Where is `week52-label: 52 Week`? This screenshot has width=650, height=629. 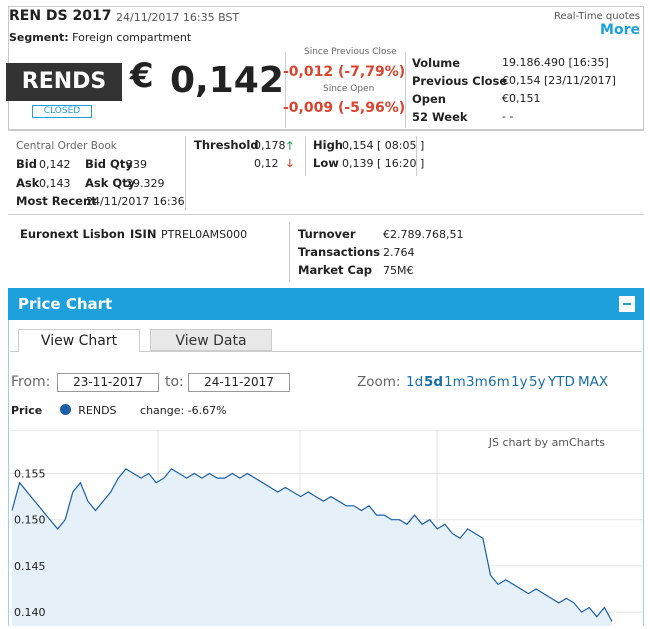 week52-label: 52 Week is located at coordinates (440, 117).